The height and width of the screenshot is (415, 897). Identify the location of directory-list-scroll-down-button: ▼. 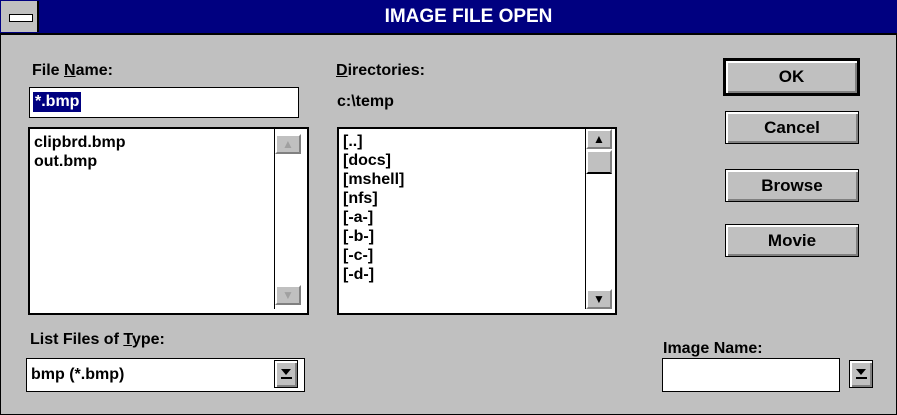
(599, 299).